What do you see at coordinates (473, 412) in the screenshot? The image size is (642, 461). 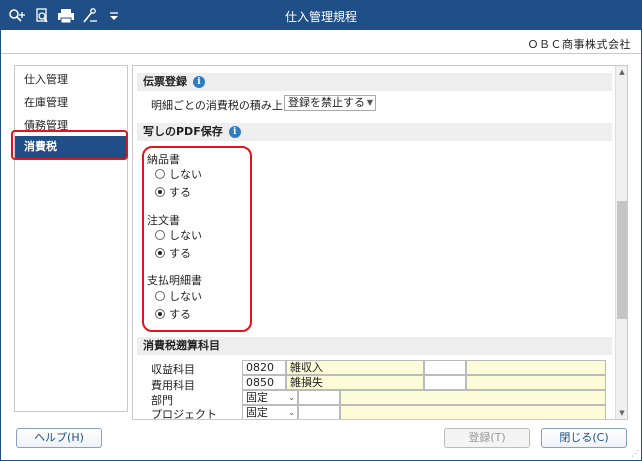 I see `project-name` at bounding box center [473, 412].